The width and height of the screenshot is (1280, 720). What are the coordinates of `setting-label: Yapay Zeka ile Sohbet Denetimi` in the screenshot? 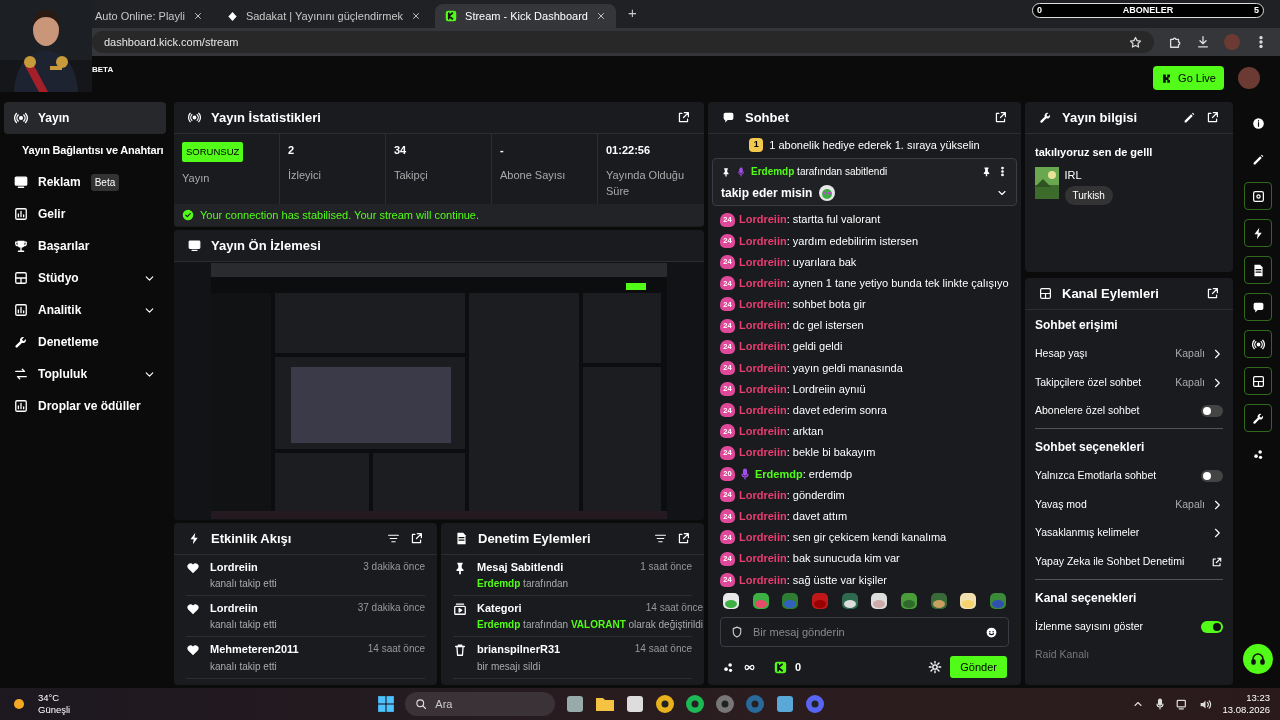 It's located at (1110, 561).